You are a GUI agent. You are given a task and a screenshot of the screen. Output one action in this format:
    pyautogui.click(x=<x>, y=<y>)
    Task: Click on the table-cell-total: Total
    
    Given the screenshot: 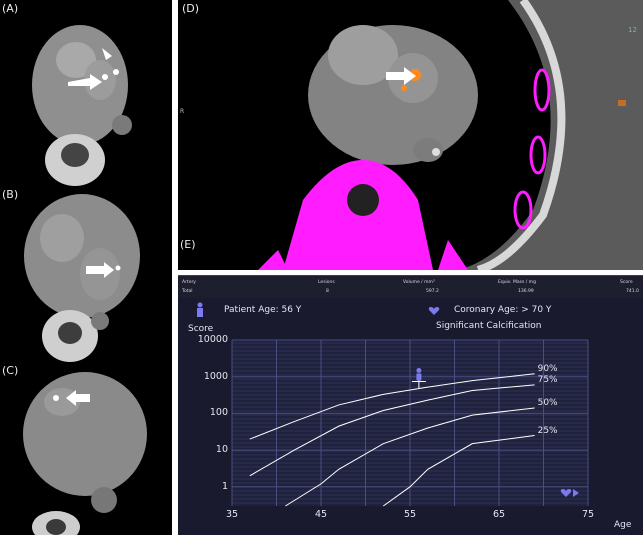 What is the action you would take?
    pyautogui.click(x=187, y=291)
    